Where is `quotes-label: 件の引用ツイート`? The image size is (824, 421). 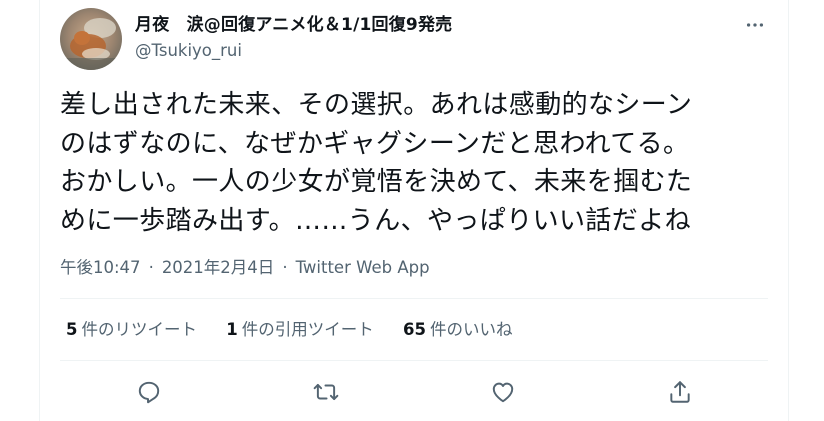 quotes-label: 件の引用ツイート is located at coordinates (307, 329).